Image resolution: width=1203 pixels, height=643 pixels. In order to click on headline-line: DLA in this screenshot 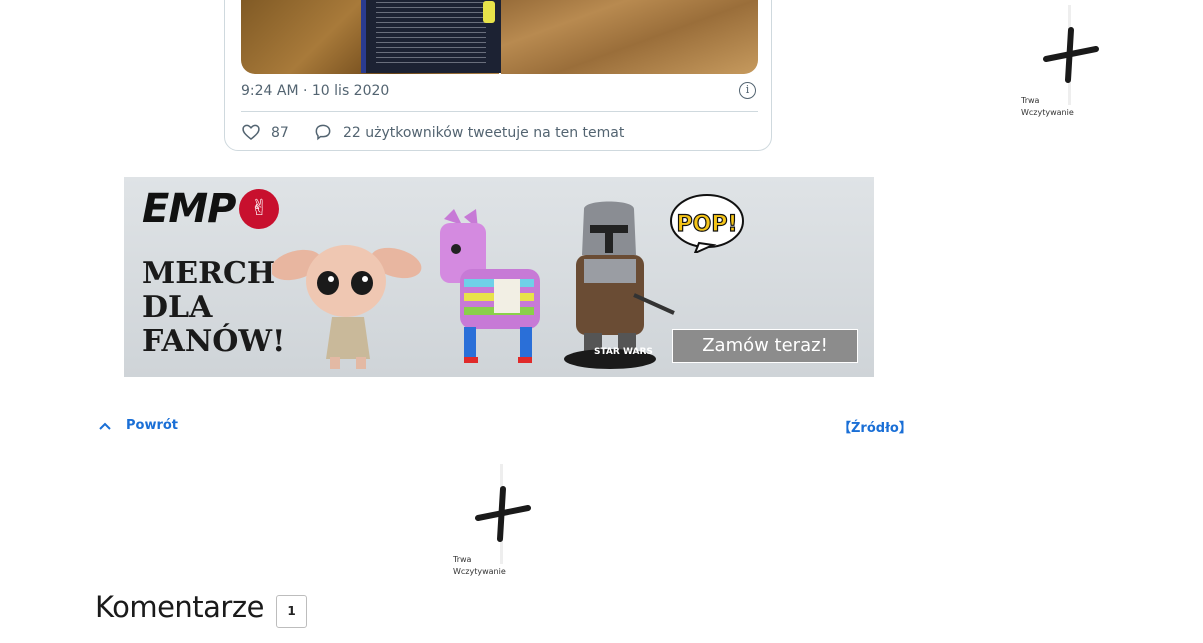, I will do `click(177, 307)`.